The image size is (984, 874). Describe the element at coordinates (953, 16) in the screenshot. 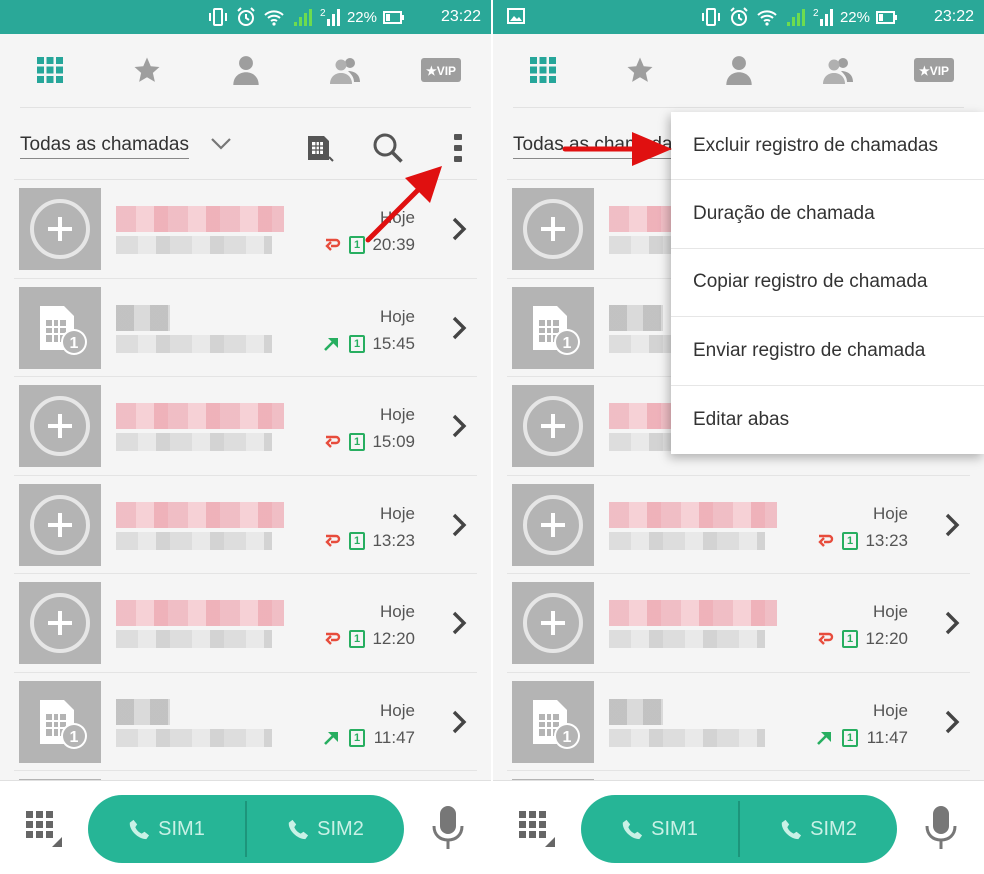

I see `clock: 23:22` at that location.